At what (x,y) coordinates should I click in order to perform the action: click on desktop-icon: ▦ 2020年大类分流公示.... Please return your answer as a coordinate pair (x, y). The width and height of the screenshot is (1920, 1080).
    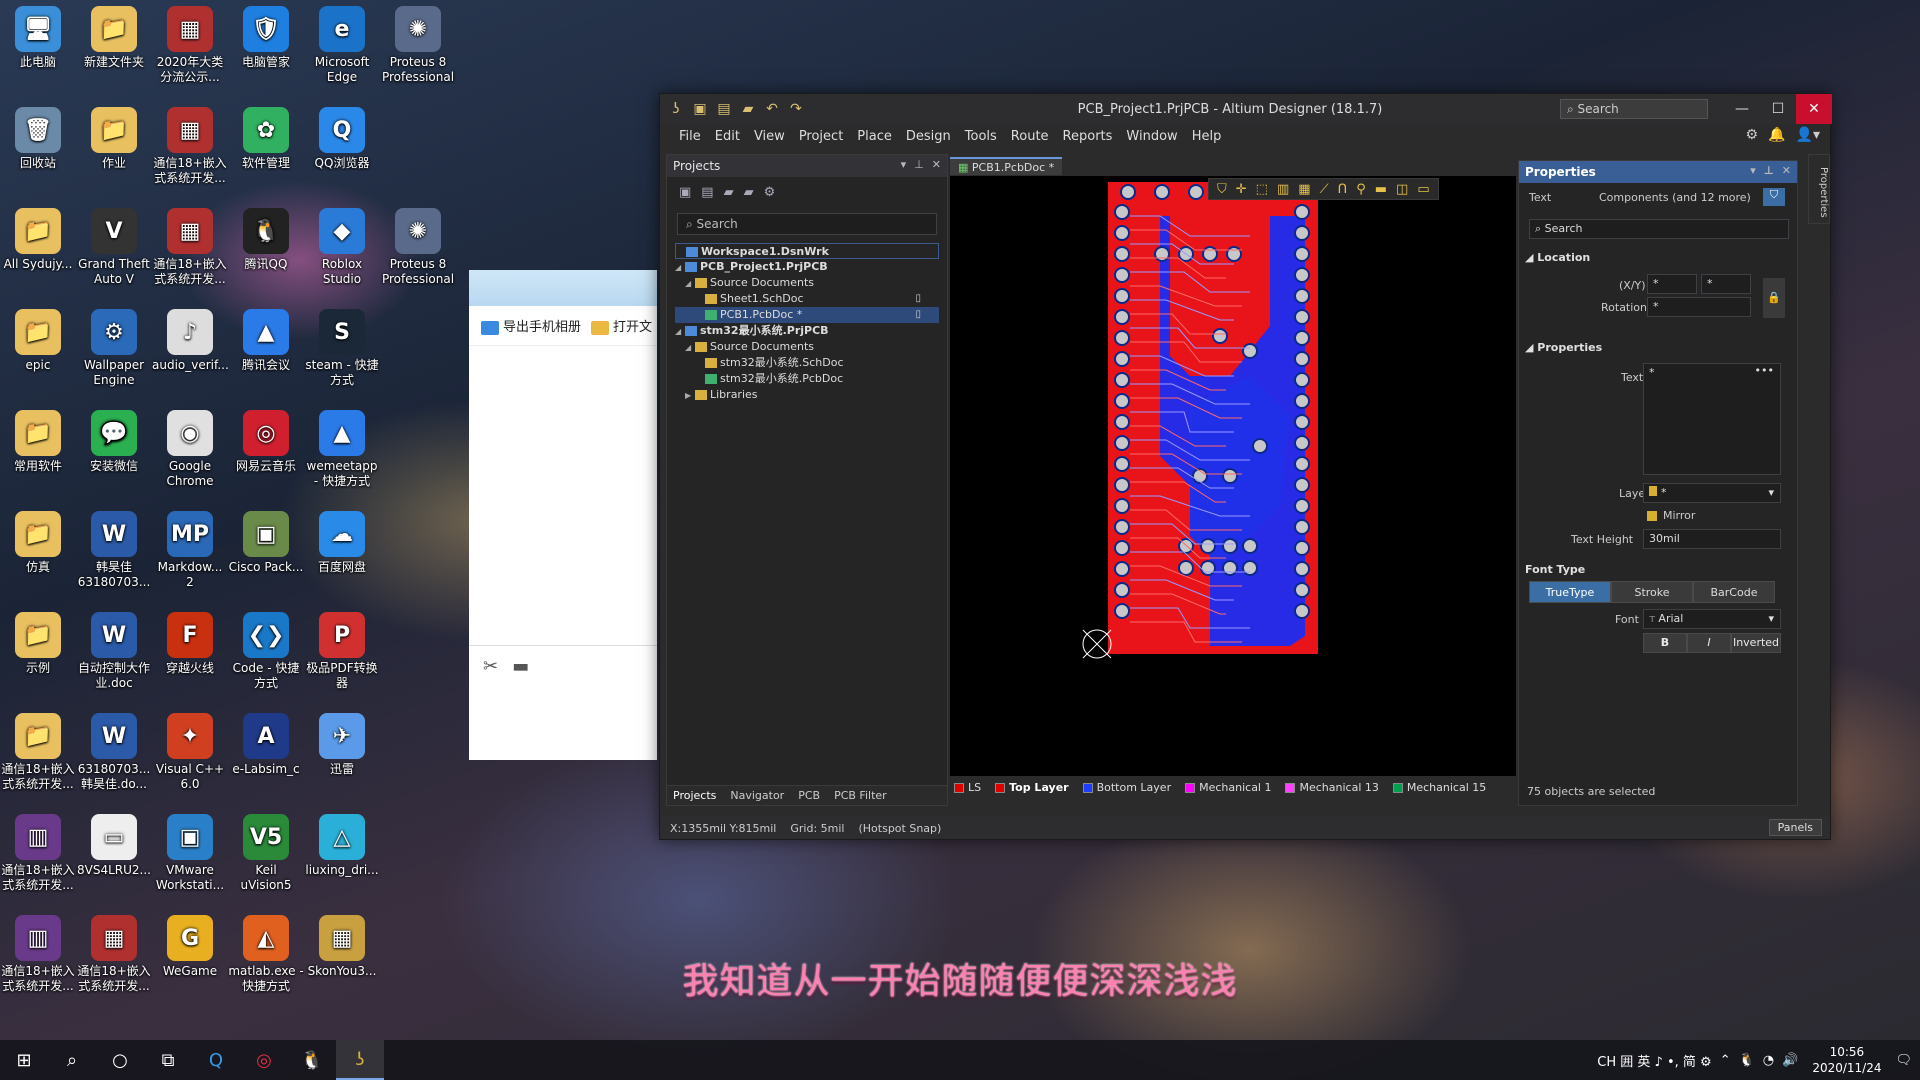
    Looking at the image, I should click on (190, 43).